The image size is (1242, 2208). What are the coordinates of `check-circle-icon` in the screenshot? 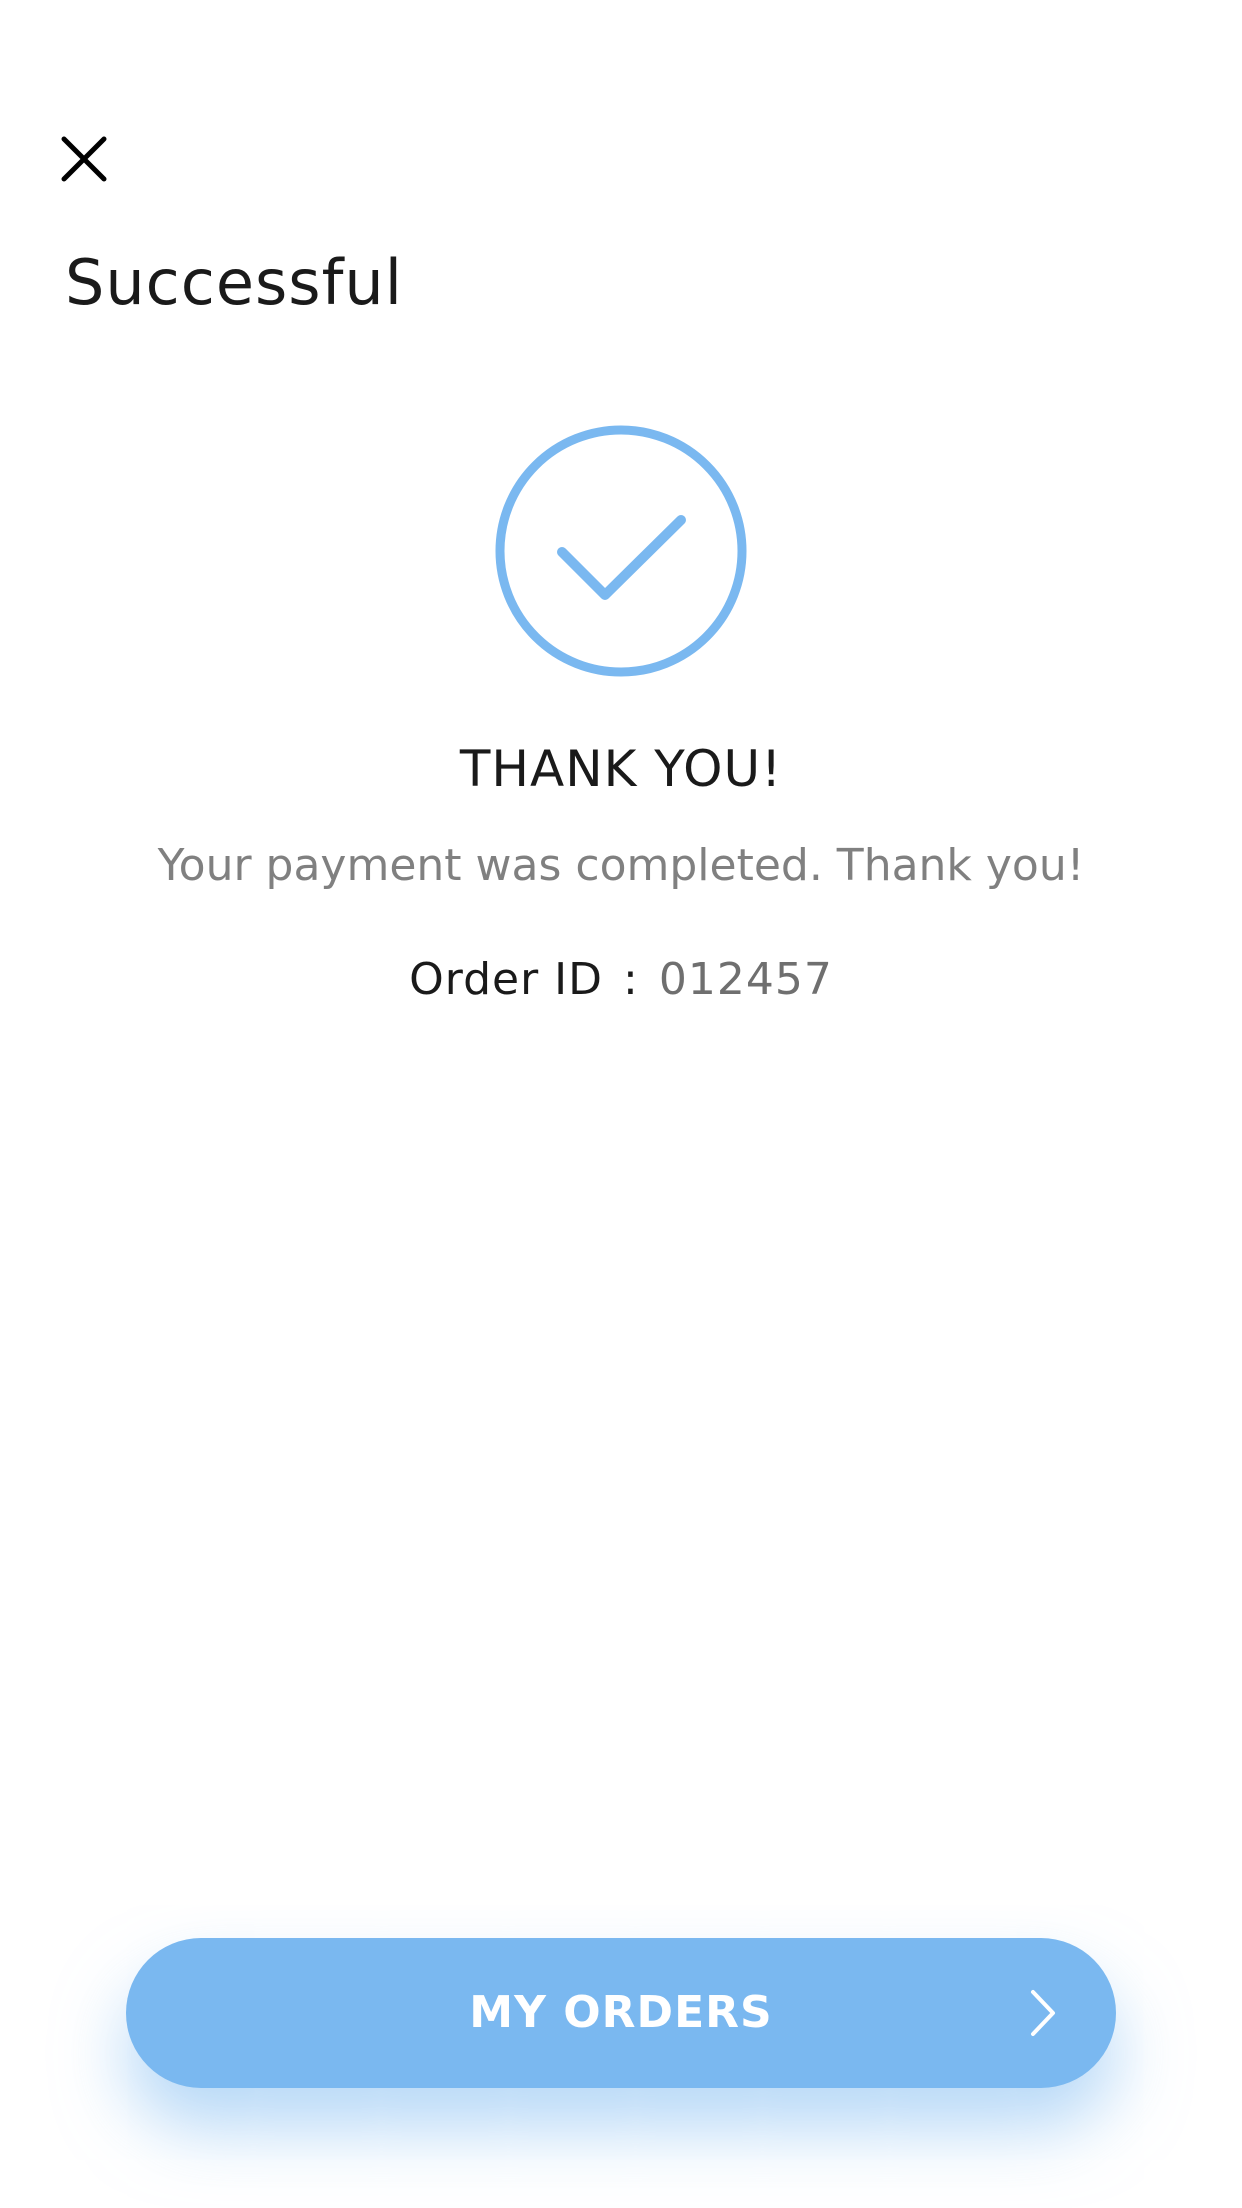 It's located at (621, 551).